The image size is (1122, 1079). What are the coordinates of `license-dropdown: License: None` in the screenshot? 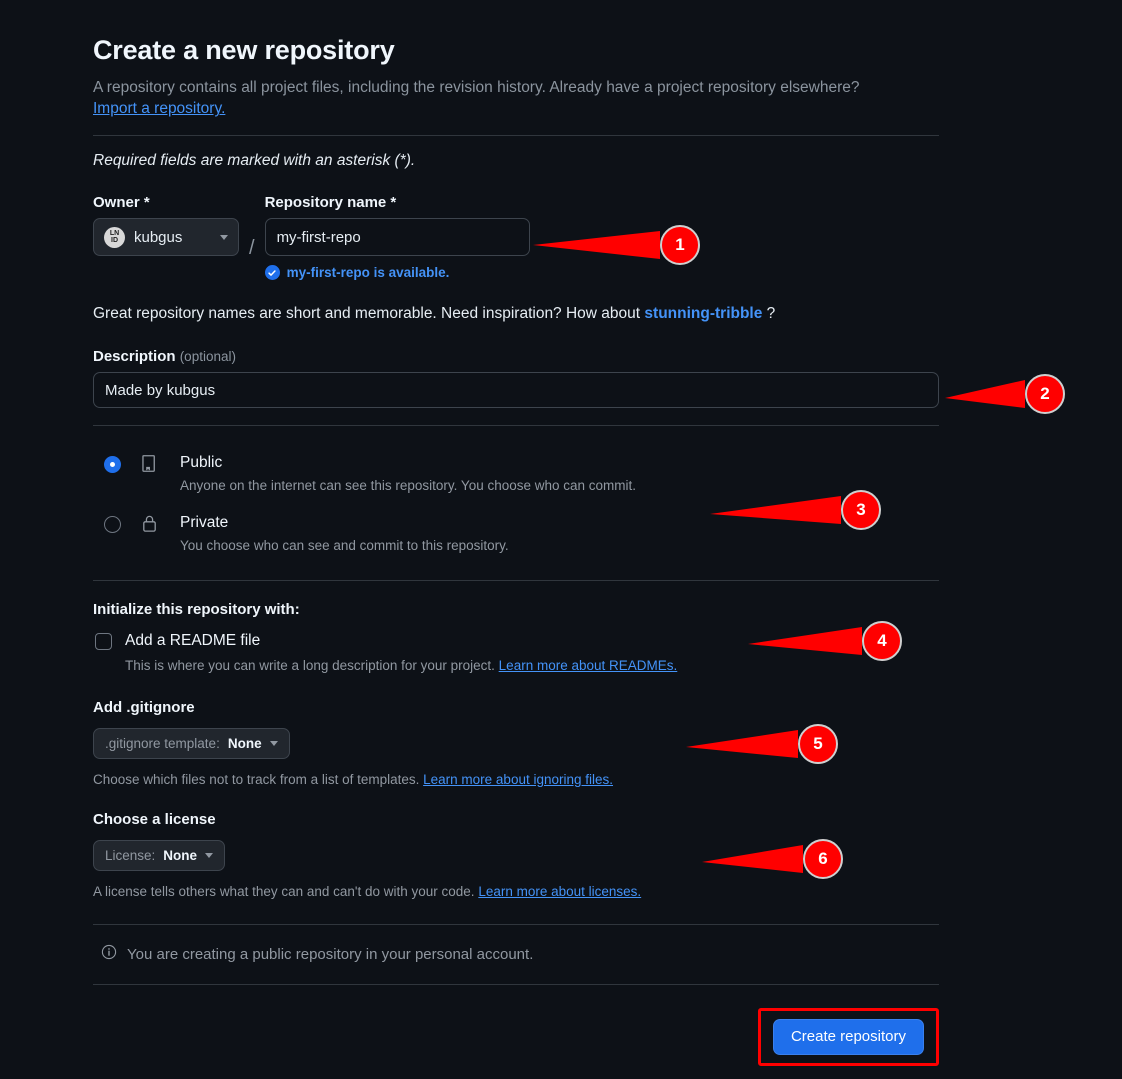 It's located at (159, 855).